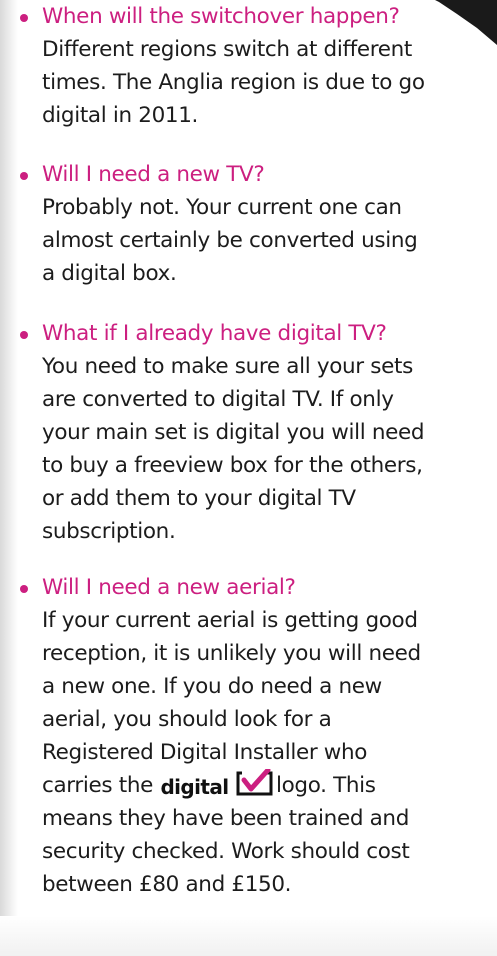 Image resolution: width=497 pixels, height=956 pixels. Describe the element at coordinates (205, 752) in the screenshot. I see `answer-line: Registered Digital Installer who` at that location.